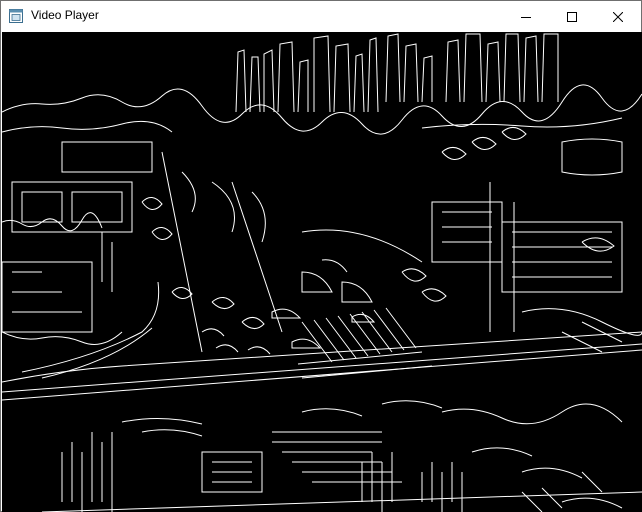 The height and width of the screenshot is (512, 642). I want to click on app-window-icon, so click(16, 16).